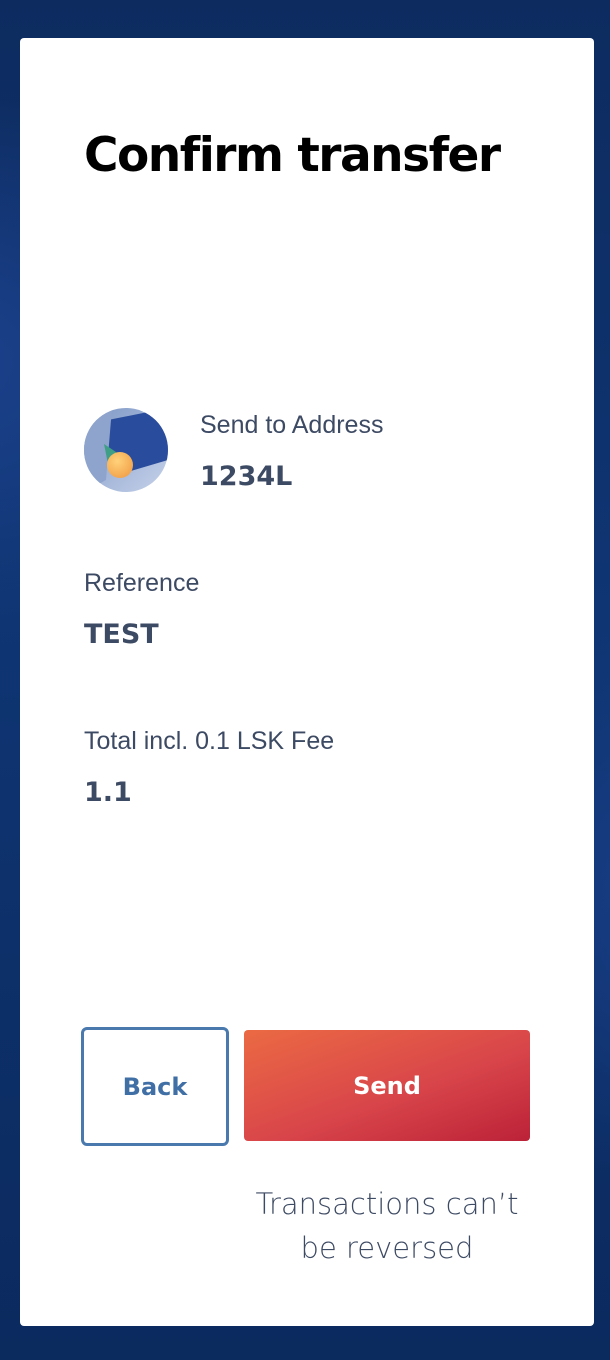  I want to click on recipient-address: 1234L, so click(246, 476).